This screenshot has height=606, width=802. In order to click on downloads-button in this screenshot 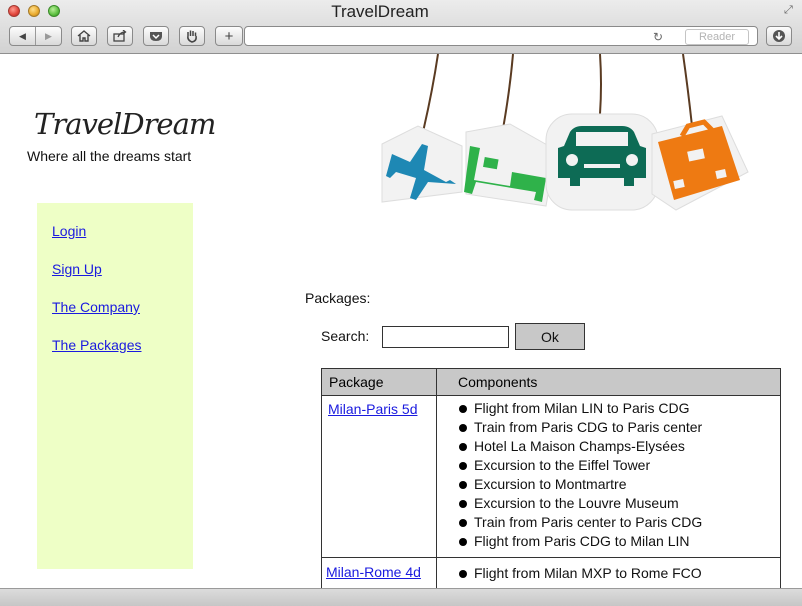, I will do `click(779, 36)`.